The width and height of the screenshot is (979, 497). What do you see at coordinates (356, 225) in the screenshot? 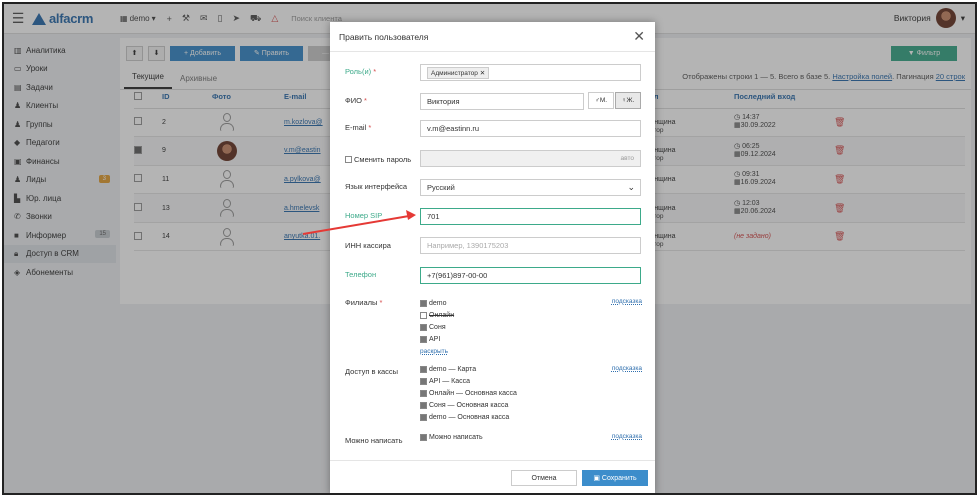
I see `arrow-line` at bounding box center [356, 225].